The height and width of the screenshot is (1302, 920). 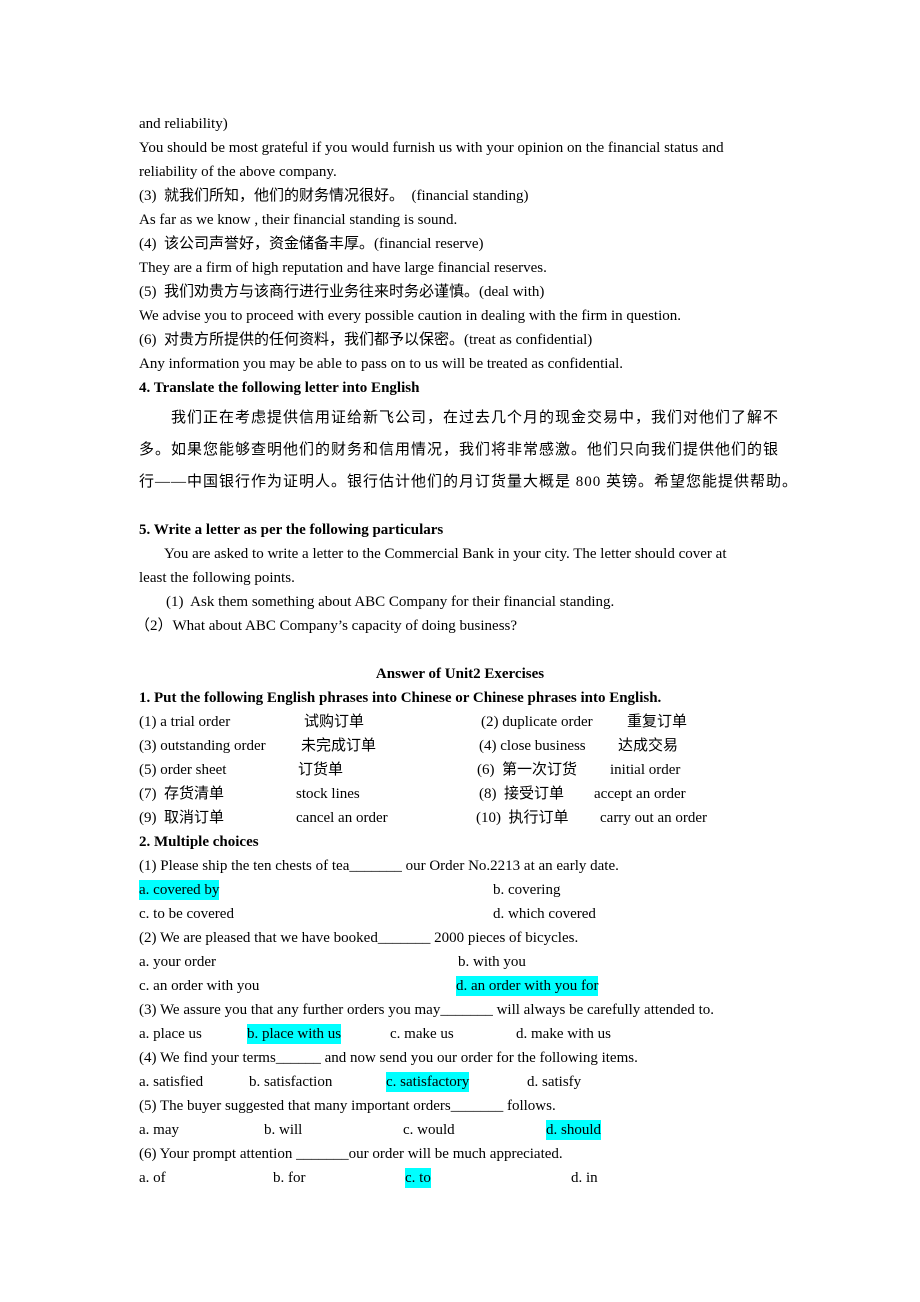 What do you see at coordinates (171, 1082) in the screenshot?
I see `option: a. satisfied` at bounding box center [171, 1082].